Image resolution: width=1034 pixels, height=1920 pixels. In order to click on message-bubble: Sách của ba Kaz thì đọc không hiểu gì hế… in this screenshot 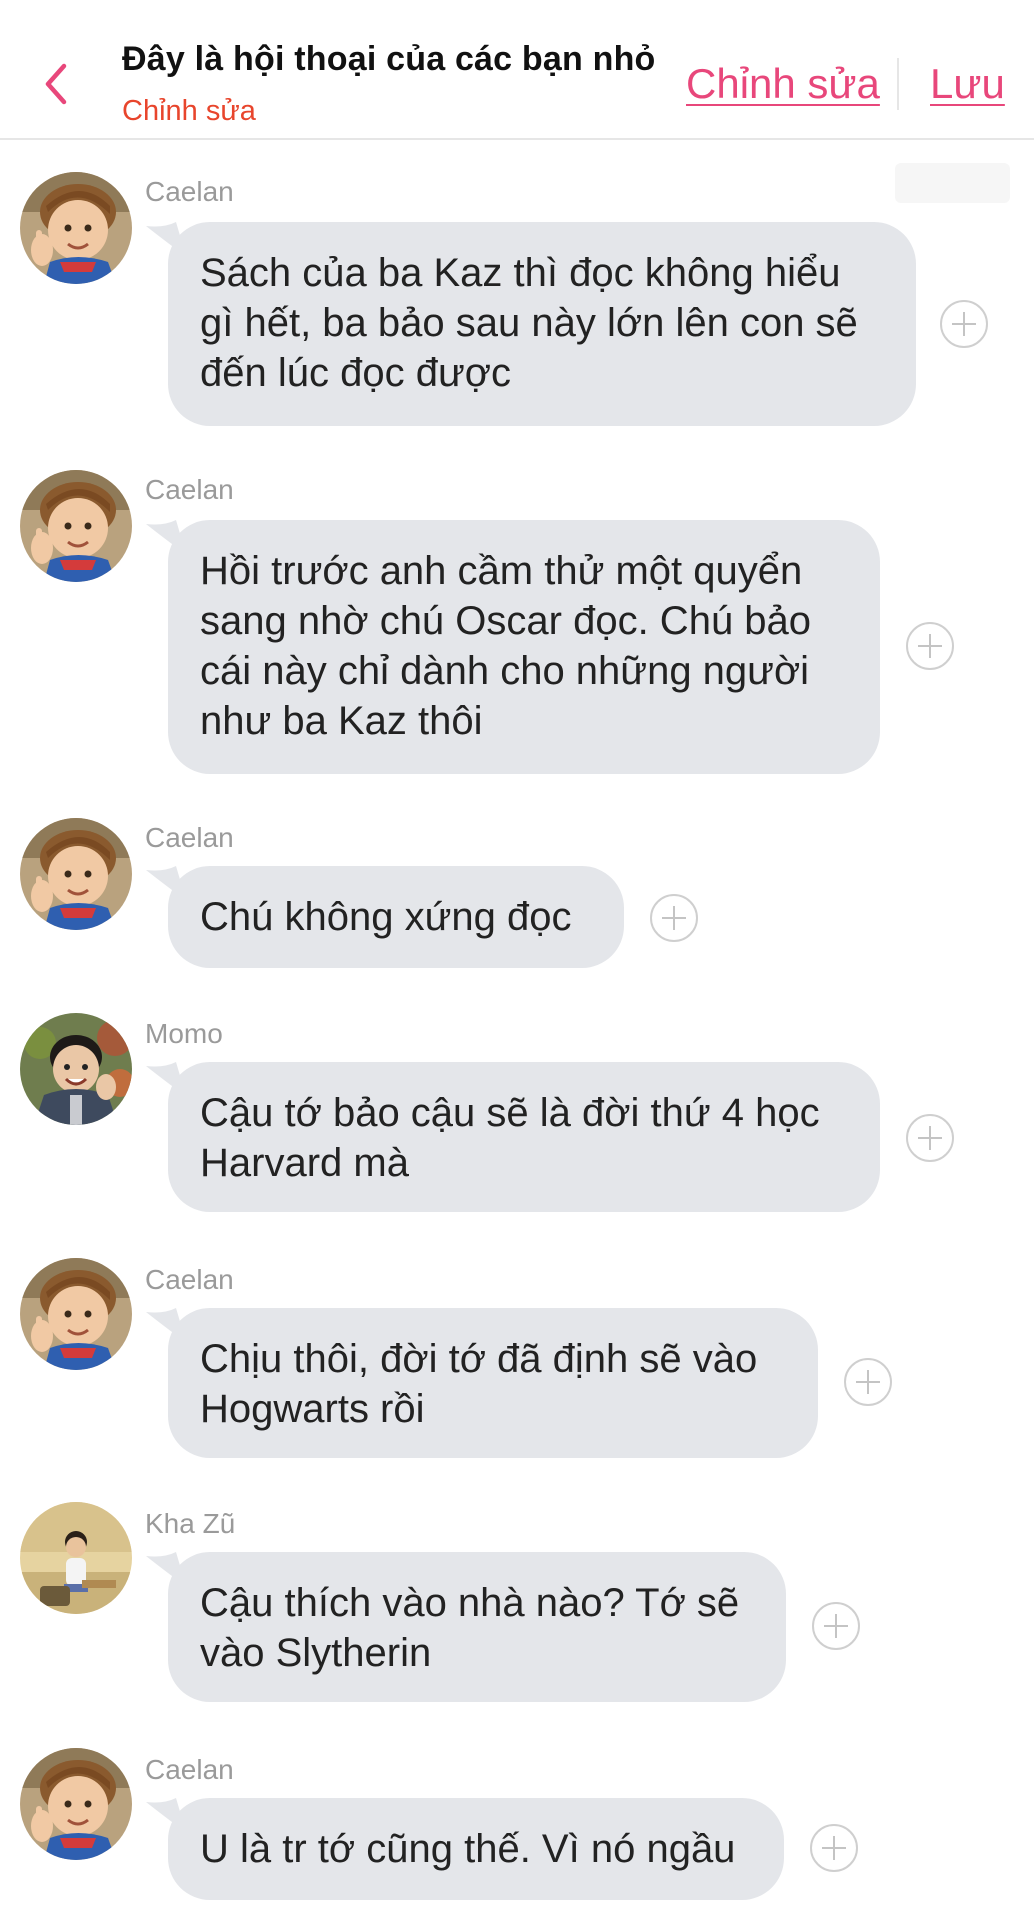, I will do `click(542, 324)`.